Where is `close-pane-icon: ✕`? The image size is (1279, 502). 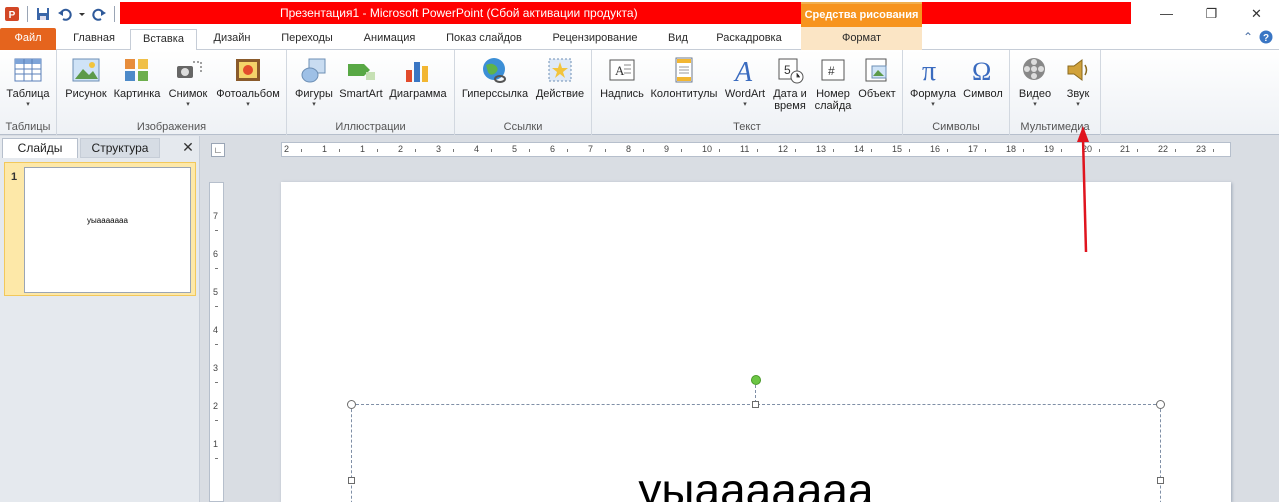 close-pane-icon: ✕ is located at coordinates (188, 148).